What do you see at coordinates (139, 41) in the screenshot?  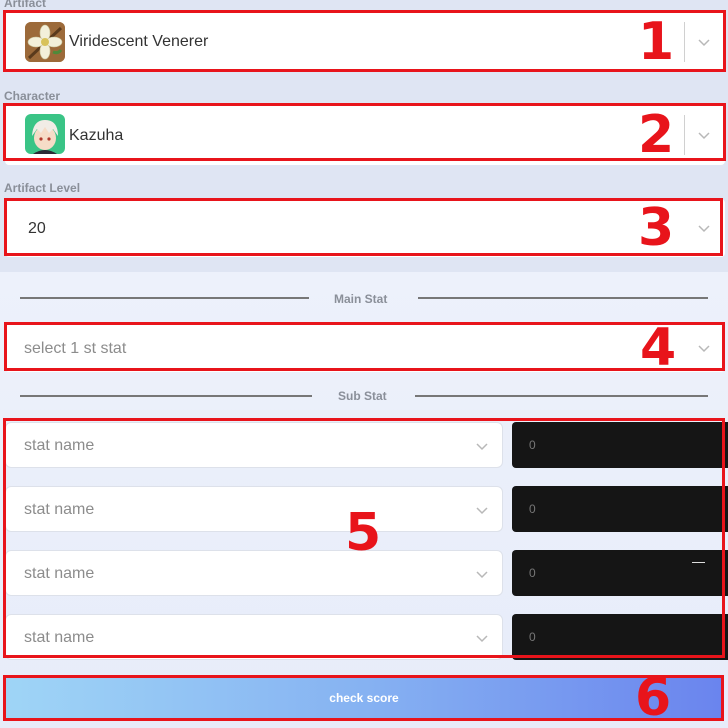 I see `artifact-value: Viridescent Venerer` at bounding box center [139, 41].